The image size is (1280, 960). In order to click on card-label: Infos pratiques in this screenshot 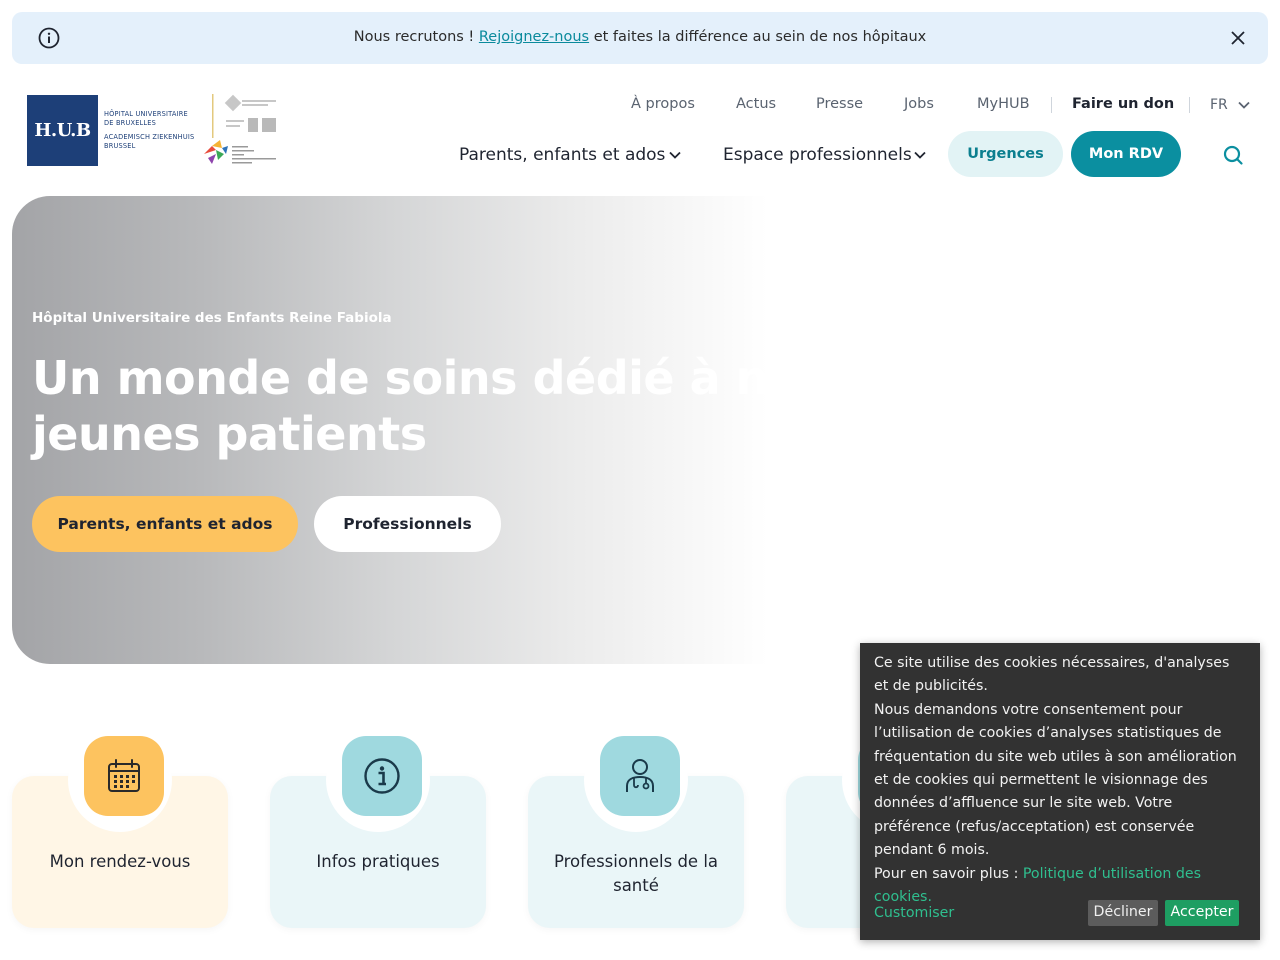, I will do `click(378, 861)`.